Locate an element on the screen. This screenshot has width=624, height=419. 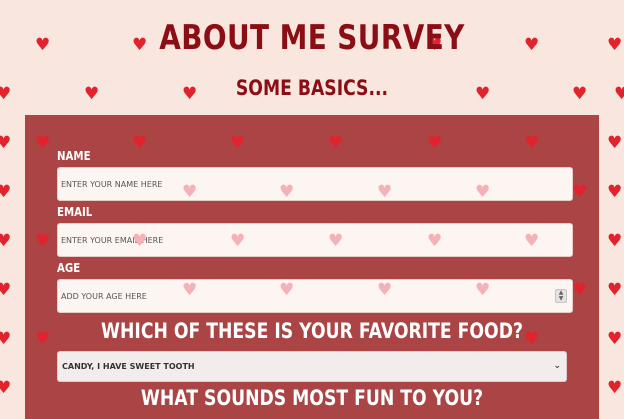
name-label: NAME is located at coordinates (74, 156).